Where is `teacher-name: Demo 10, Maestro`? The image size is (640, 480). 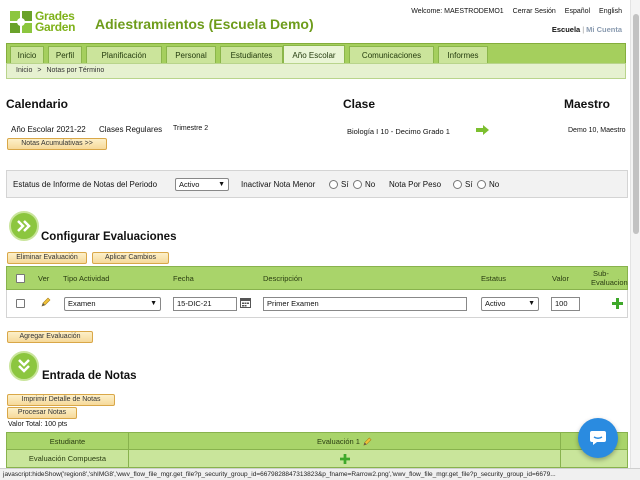
teacher-name: Demo 10, Maestro is located at coordinates (597, 130).